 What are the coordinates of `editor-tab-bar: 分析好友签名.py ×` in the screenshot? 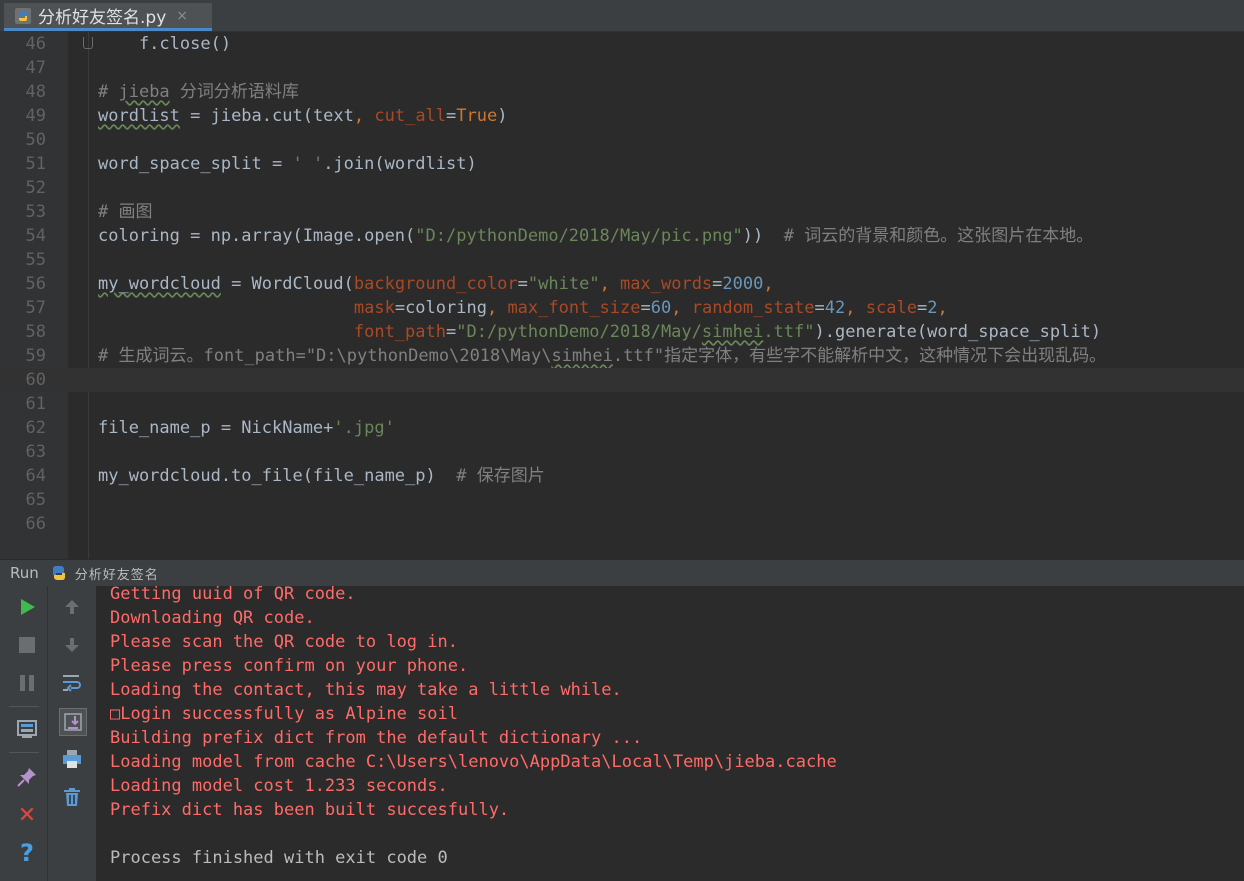 It's located at (622, 16).